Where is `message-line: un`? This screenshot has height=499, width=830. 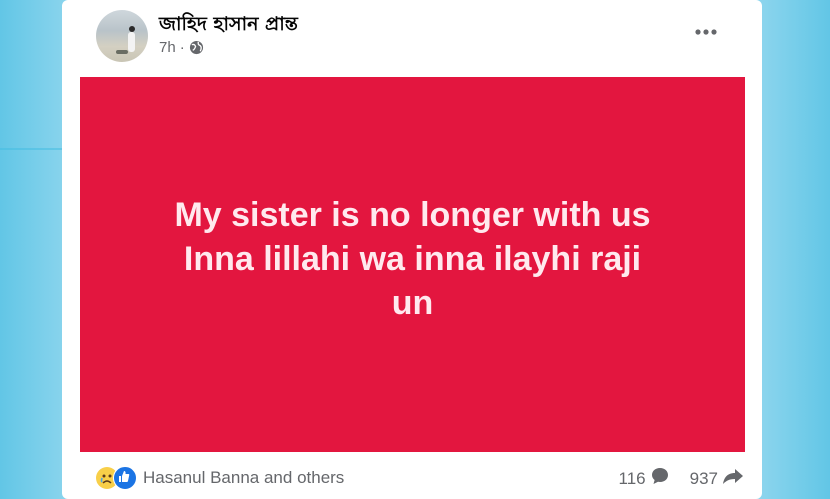
message-line: un is located at coordinates (412, 303).